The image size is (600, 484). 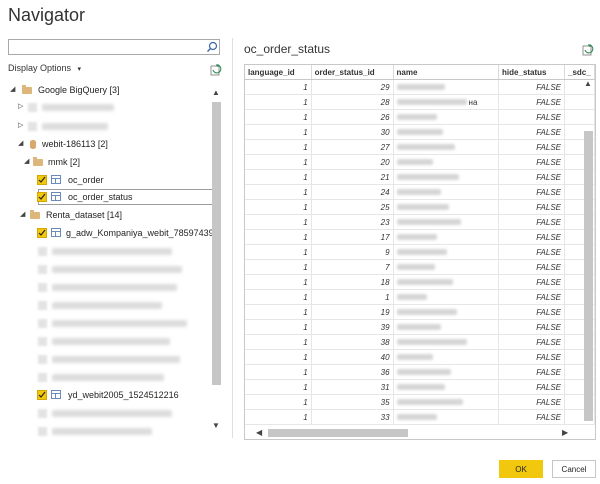 I want to click on table-row: 1 18 FALSE, so click(x=420, y=282).